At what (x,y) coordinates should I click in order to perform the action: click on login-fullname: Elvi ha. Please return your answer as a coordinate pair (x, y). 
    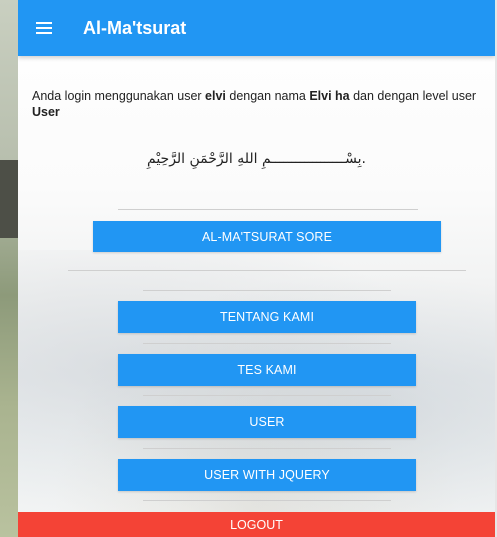
    Looking at the image, I should click on (329, 96).